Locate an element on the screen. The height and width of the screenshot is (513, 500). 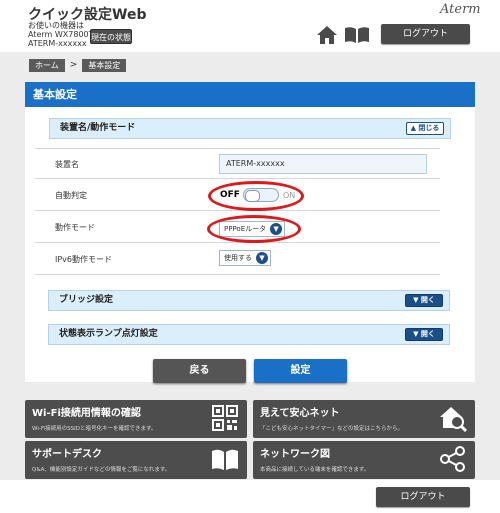
tile-support-desk: サポートデスク Q&A、機能別設定ガイドなどの情報をご覧になれます。 is located at coordinates (136, 460).